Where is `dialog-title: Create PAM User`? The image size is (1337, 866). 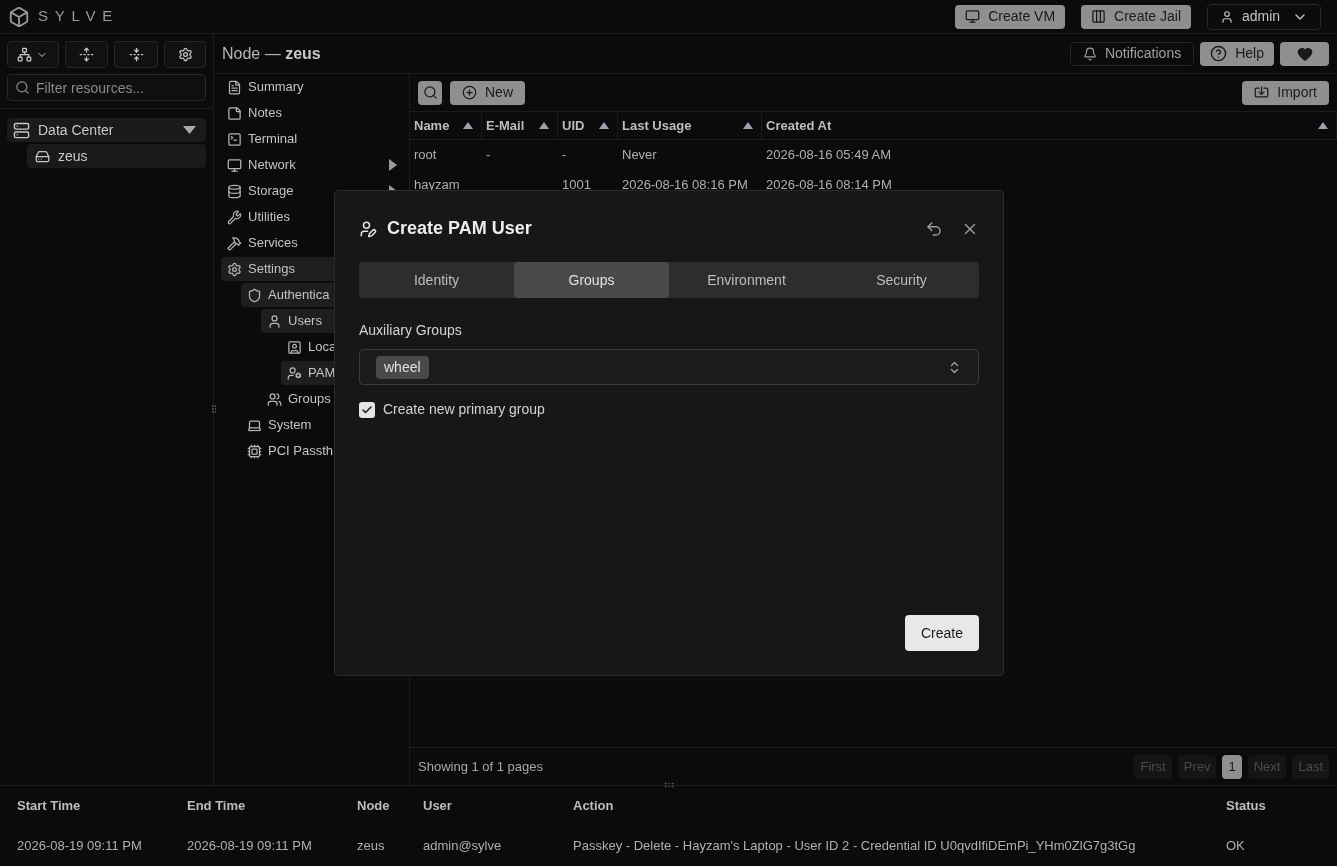 dialog-title: Create PAM User is located at coordinates (459, 228).